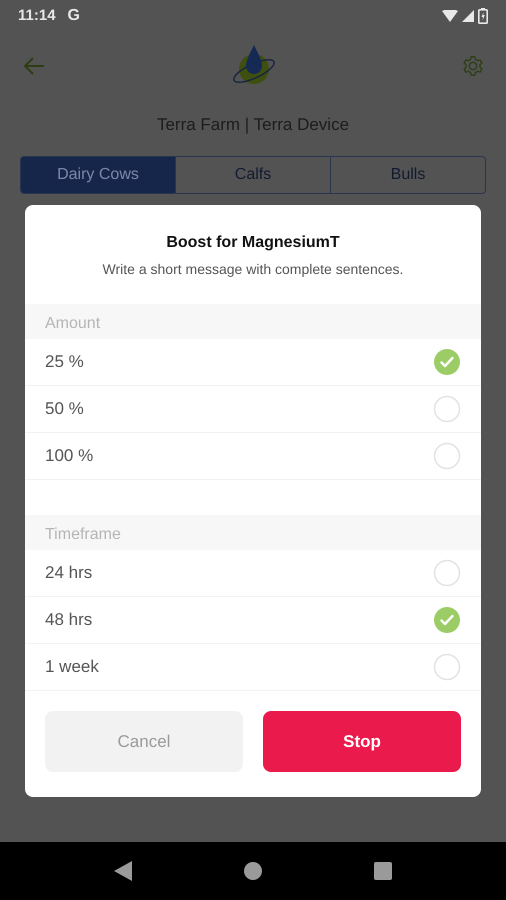  I want to click on page-title: Terra Farm | Terra Device, so click(253, 125).